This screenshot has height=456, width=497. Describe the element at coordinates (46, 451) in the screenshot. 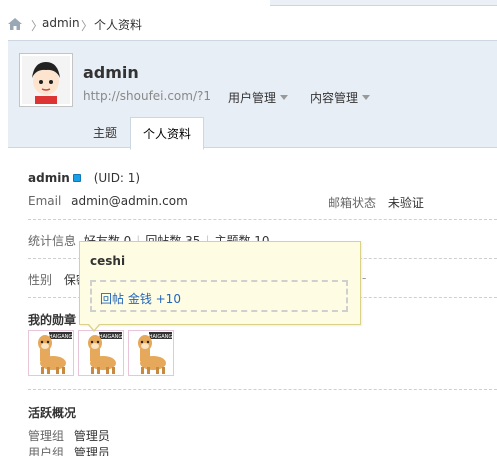

I see `user-group-label: 用户组` at that location.